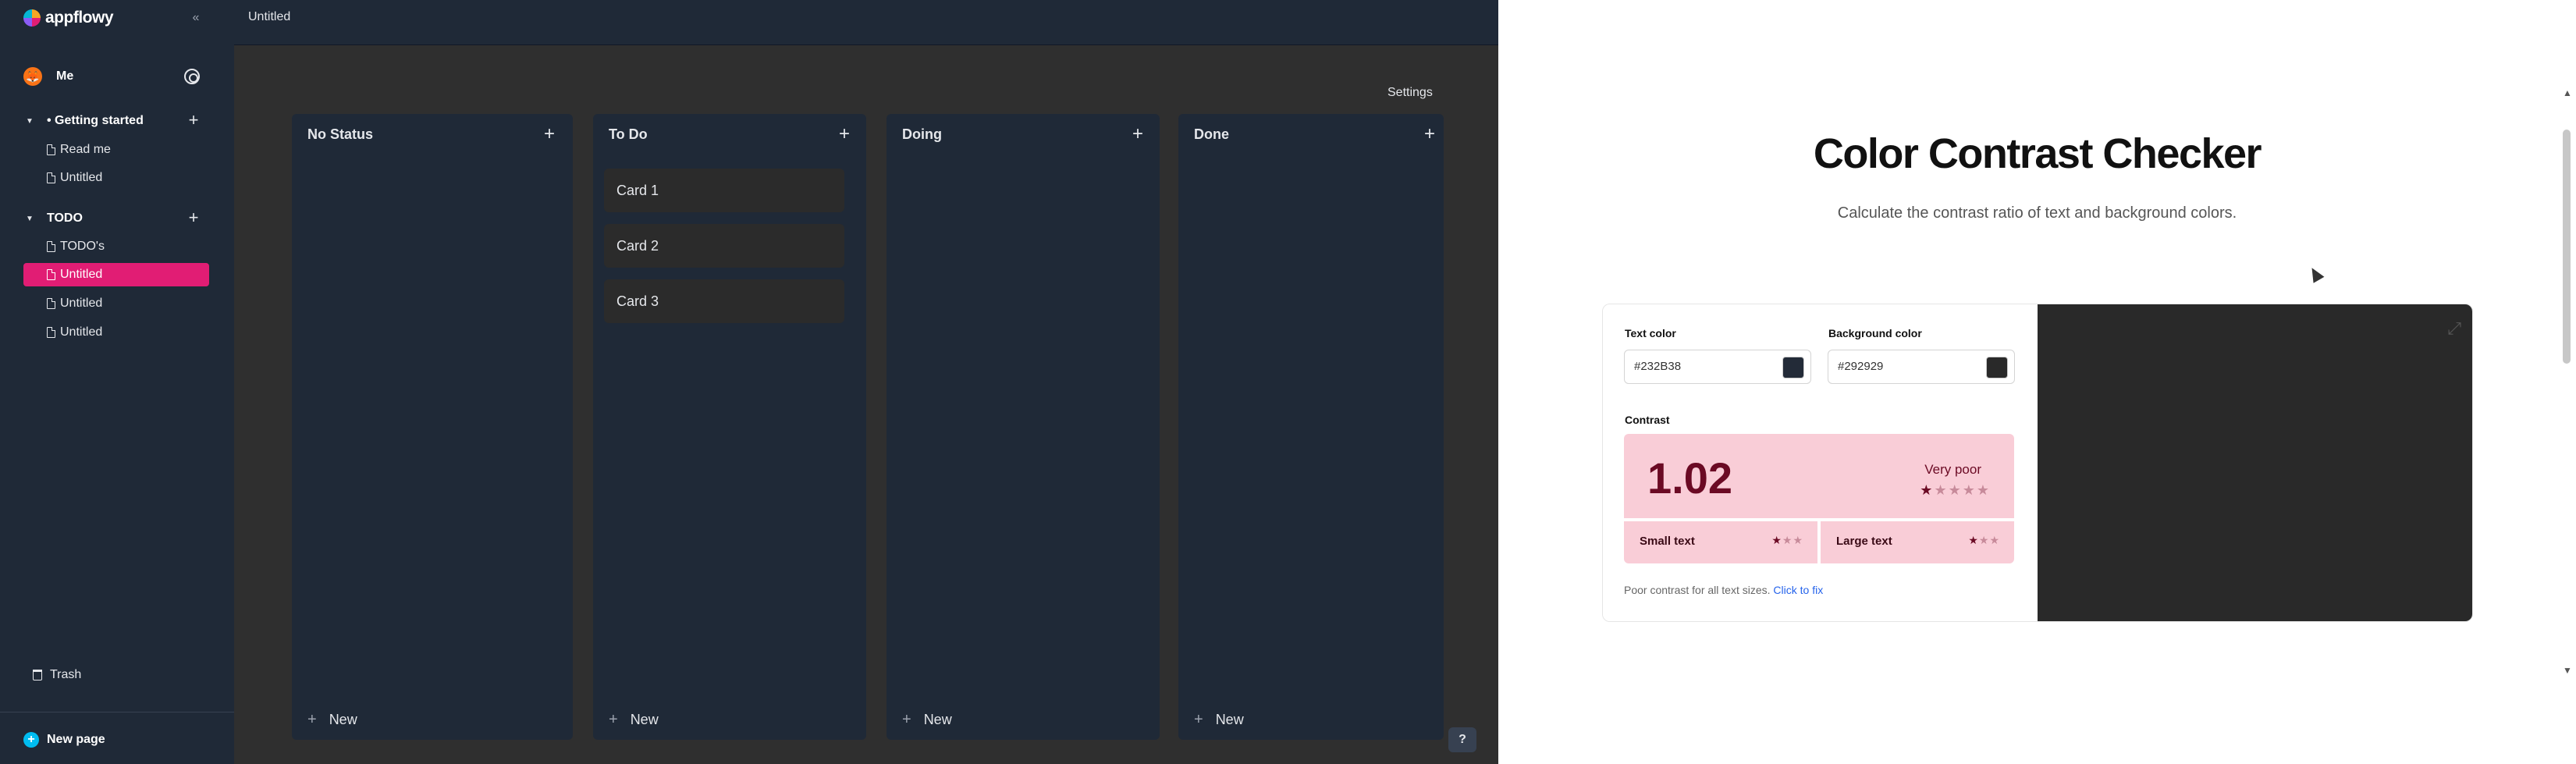 The image size is (2576, 764). I want to click on trash-button: Trash, so click(57, 675).